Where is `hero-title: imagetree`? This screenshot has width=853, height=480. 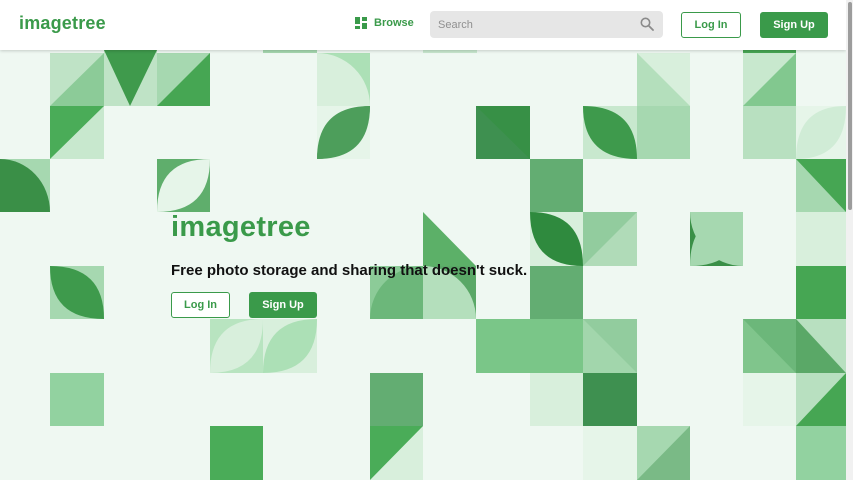 hero-title: imagetree is located at coordinates (241, 227).